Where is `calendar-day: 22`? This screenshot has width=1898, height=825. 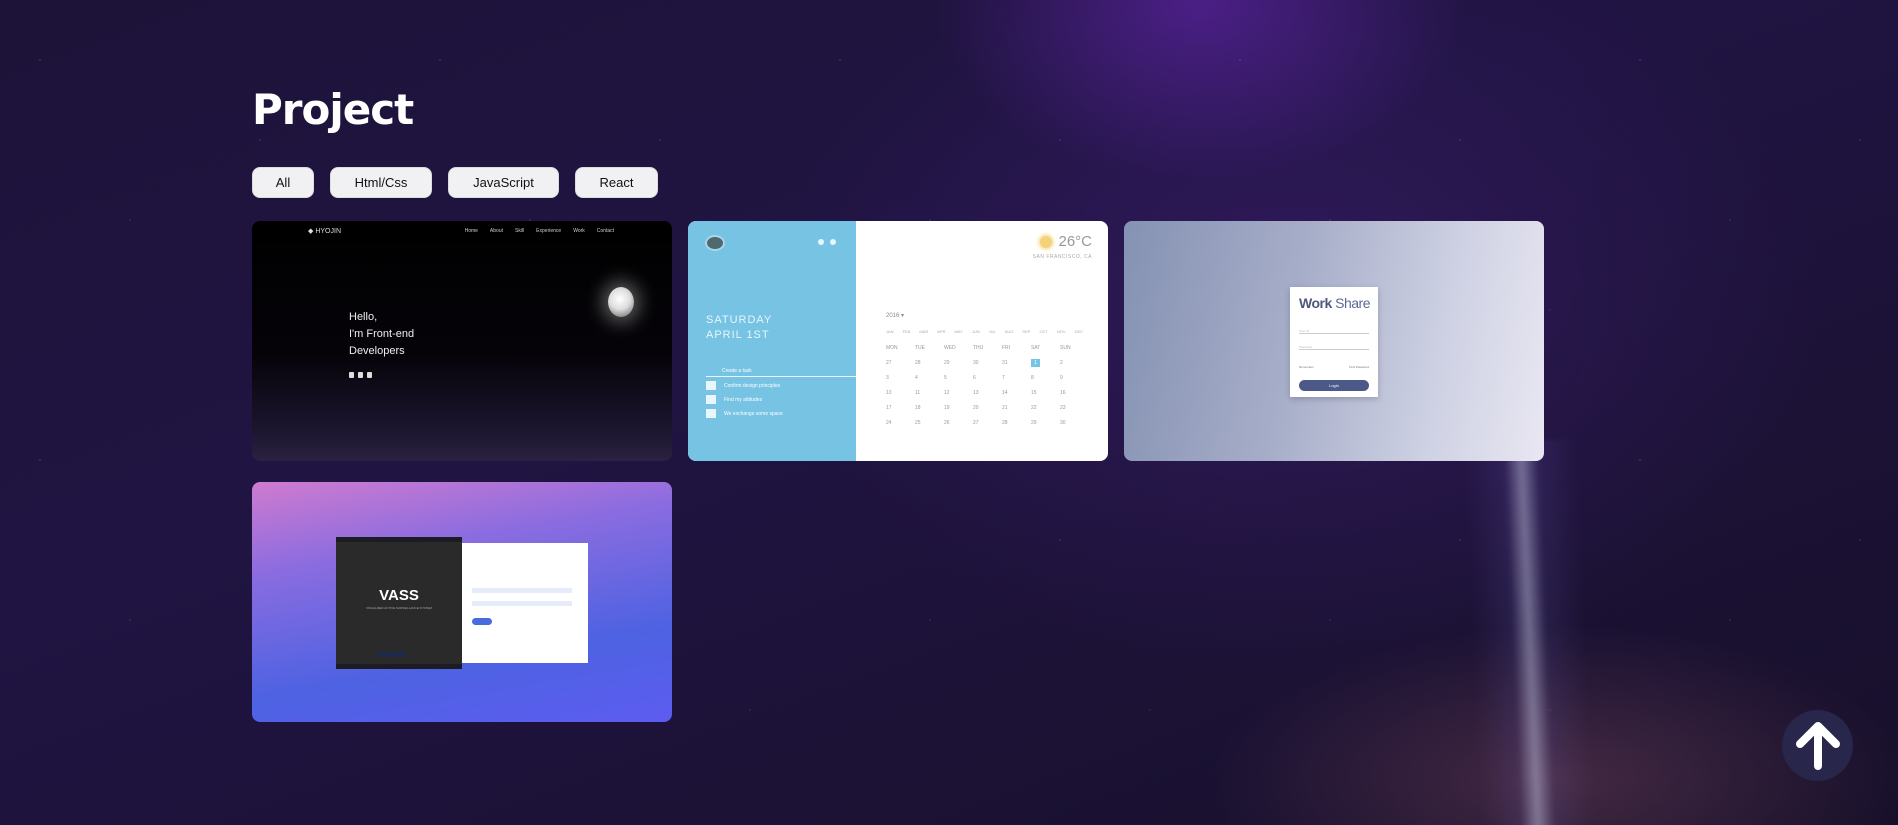 calendar-day: 22 is located at coordinates (1034, 408).